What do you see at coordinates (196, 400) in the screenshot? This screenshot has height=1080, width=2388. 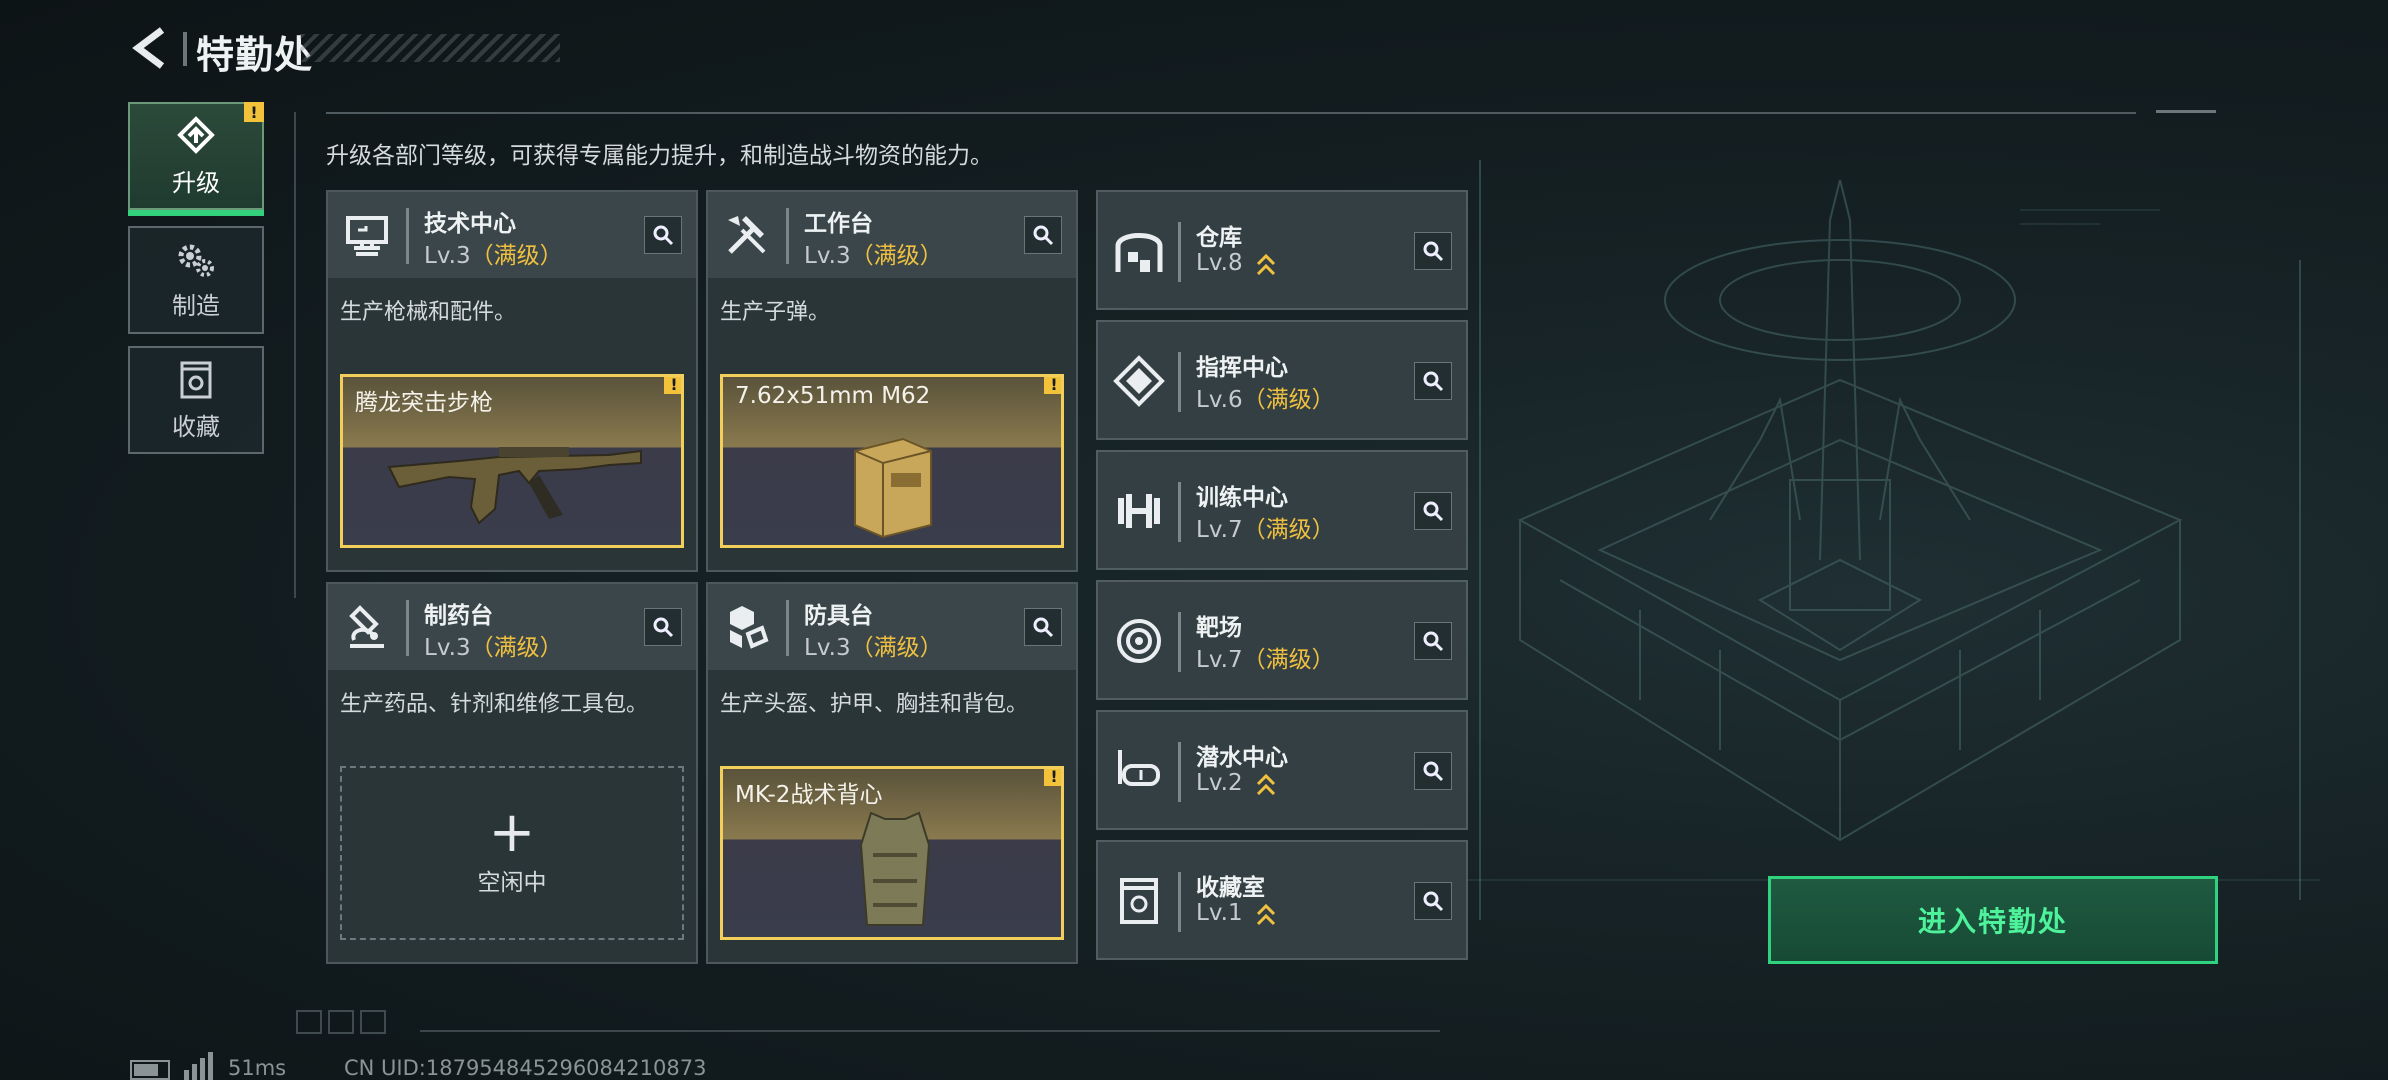 I see `tab-collection: 收藏` at bounding box center [196, 400].